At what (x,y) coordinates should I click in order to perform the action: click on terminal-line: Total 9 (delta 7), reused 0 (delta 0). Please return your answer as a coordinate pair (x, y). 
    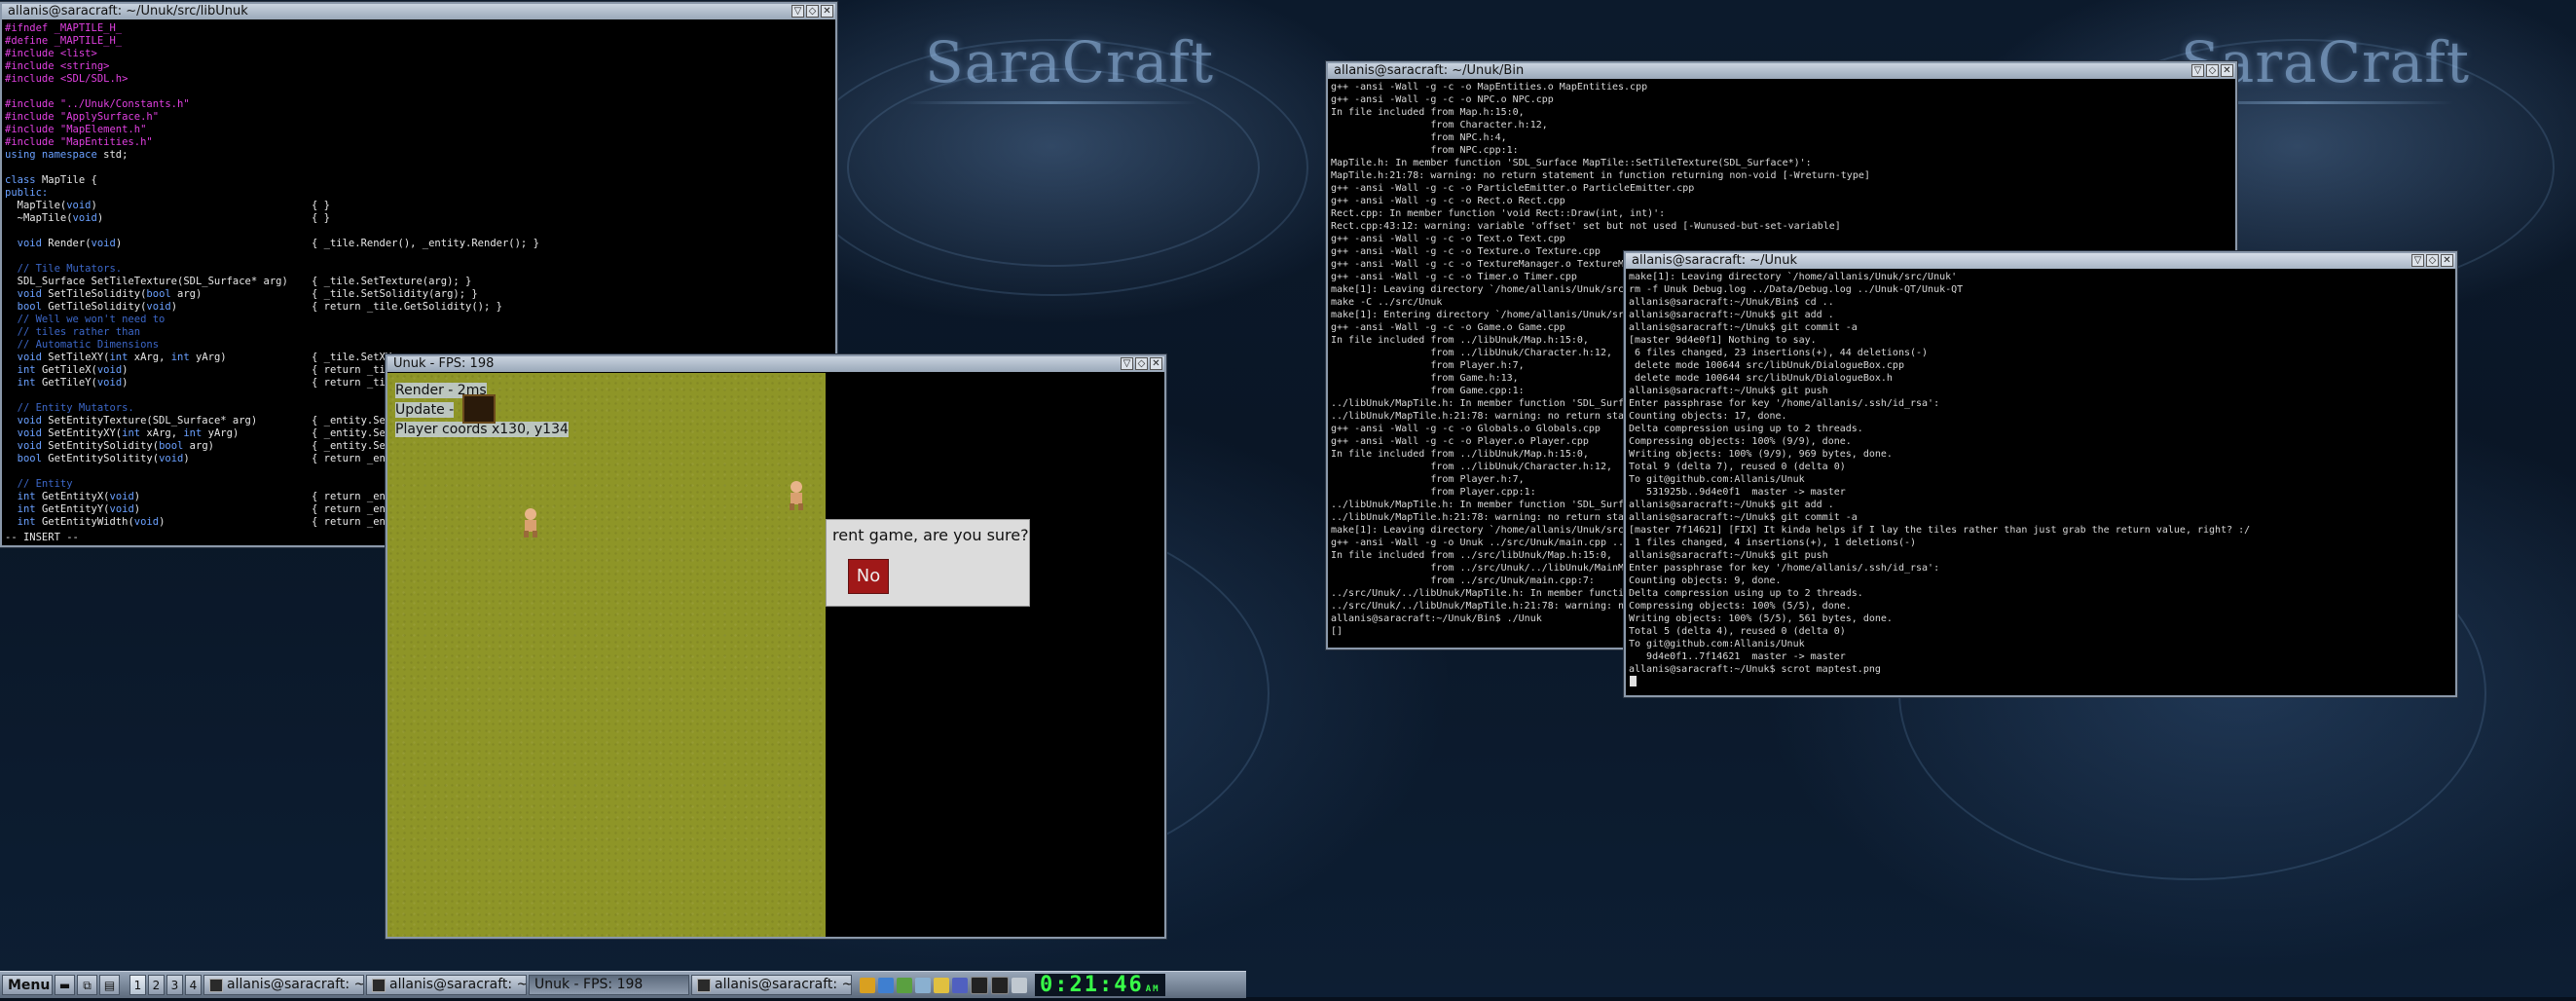
    Looking at the image, I should click on (1737, 467).